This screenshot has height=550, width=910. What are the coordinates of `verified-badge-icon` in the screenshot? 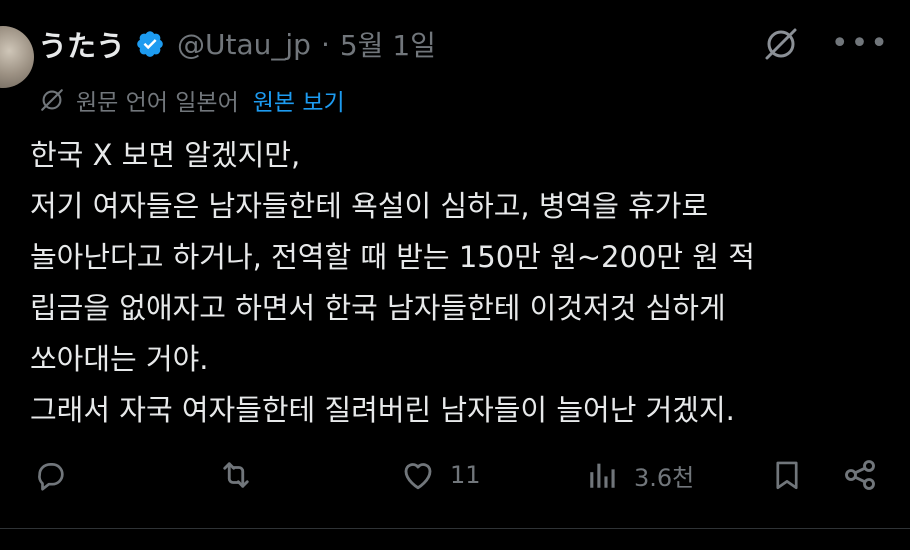 It's located at (150, 44).